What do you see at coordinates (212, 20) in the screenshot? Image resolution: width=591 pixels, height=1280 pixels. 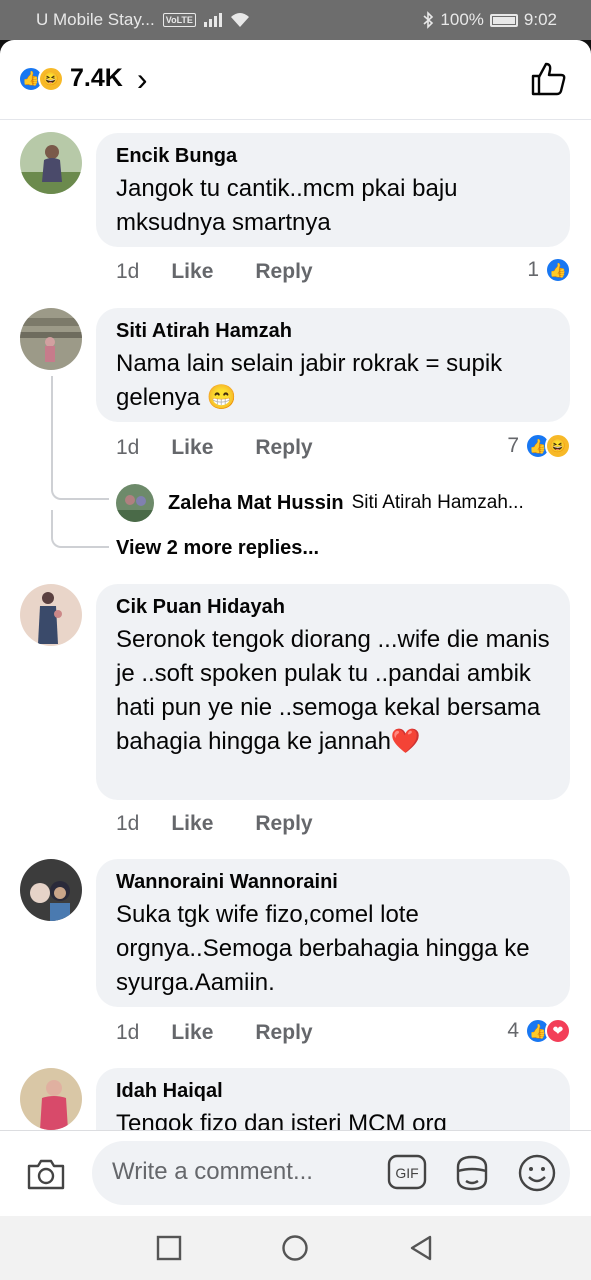 I see `signal-icon` at bounding box center [212, 20].